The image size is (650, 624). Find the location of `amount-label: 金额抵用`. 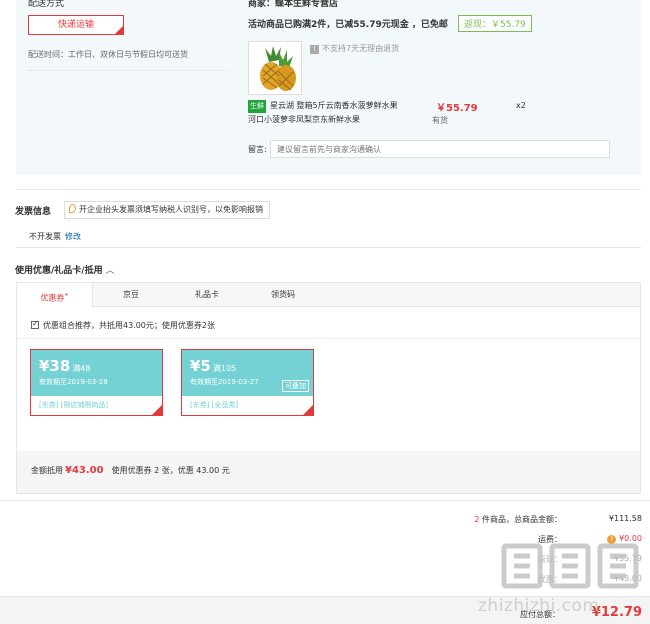

amount-label: 金额抵用 is located at coordinates (47, 470).